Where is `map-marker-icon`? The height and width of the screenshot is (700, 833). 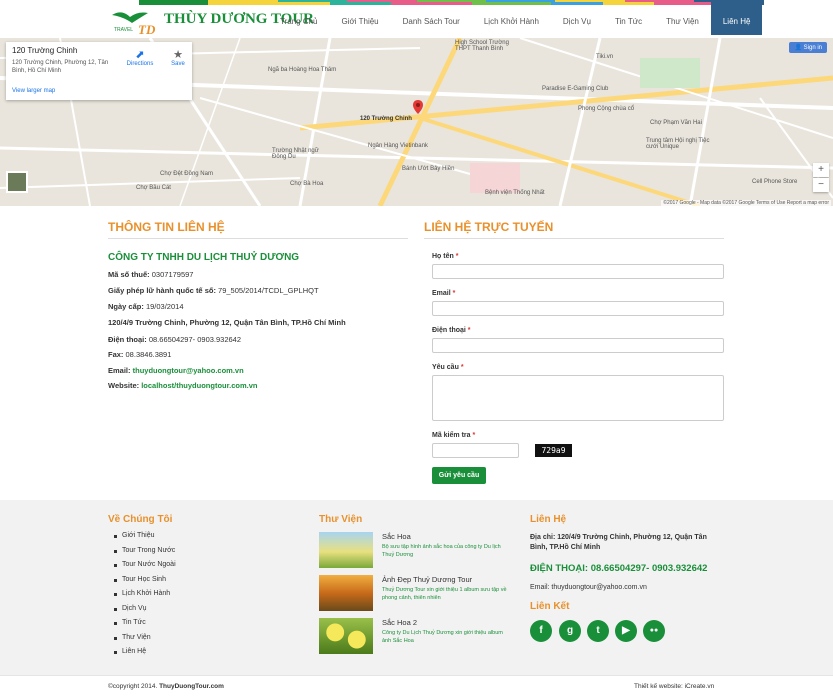 map-marker-icon is located at coordinates (418, 107).